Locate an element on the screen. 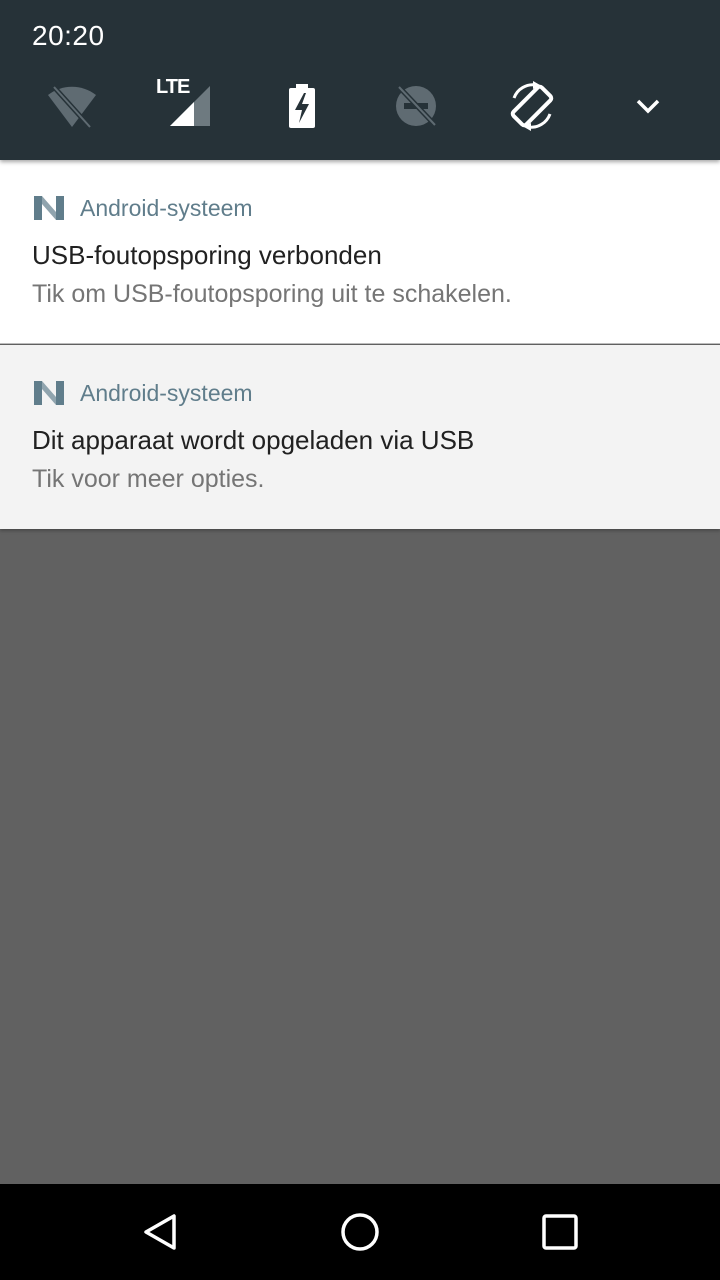 This screenshot has height=1280, width=720. do-not-disturb-off-icon is located at coordinates (416, 106).